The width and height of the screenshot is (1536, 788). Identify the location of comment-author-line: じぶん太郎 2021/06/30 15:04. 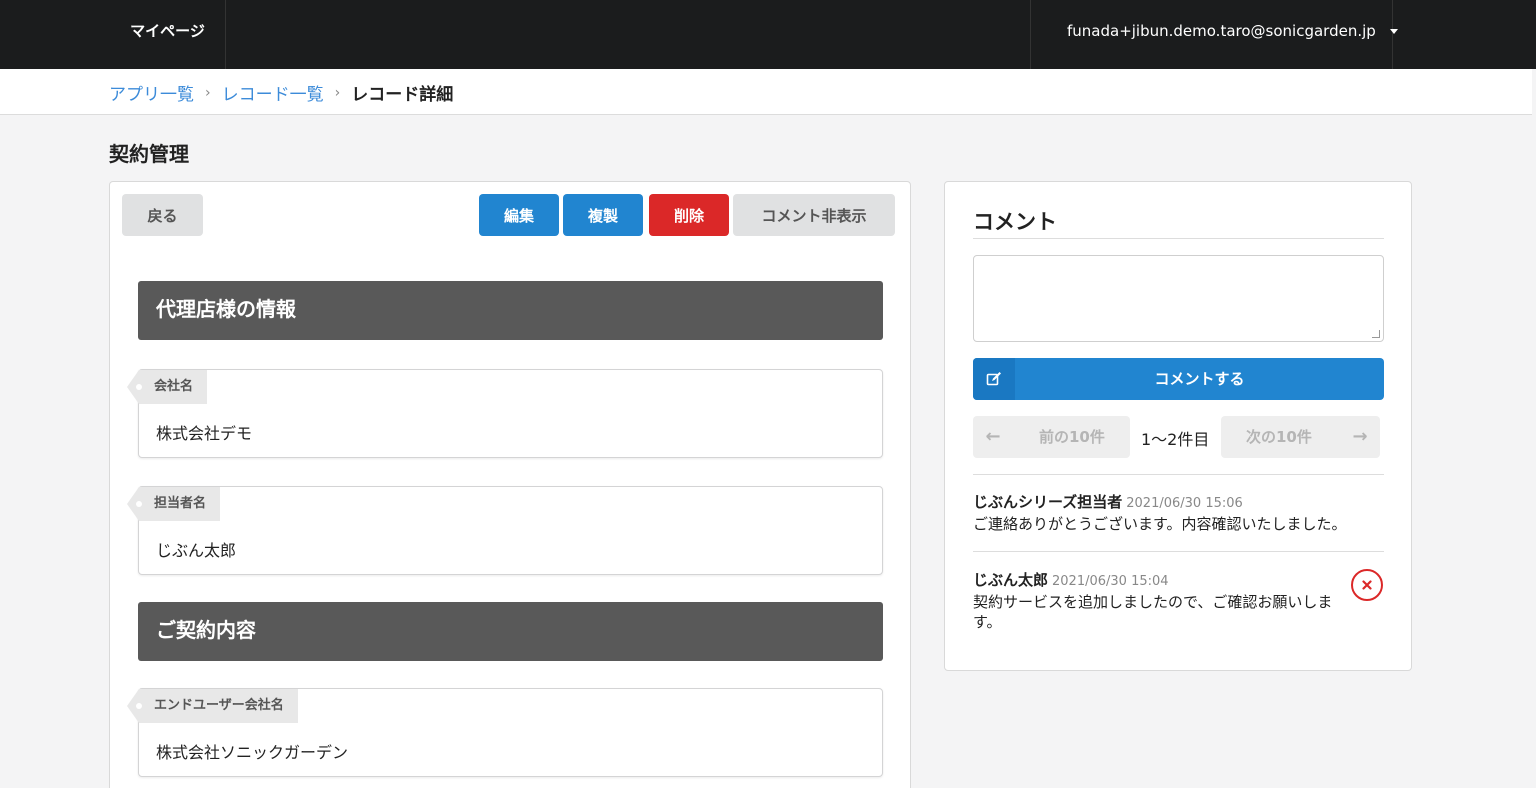
(1178, 579).